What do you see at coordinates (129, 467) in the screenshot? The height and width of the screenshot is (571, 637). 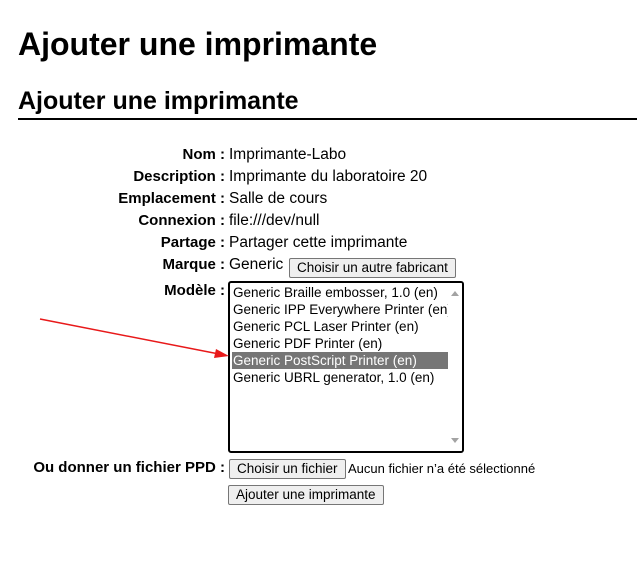 I see `ppd-label: Ou donner un fichier PPD :` at bounding box center [129, 467].